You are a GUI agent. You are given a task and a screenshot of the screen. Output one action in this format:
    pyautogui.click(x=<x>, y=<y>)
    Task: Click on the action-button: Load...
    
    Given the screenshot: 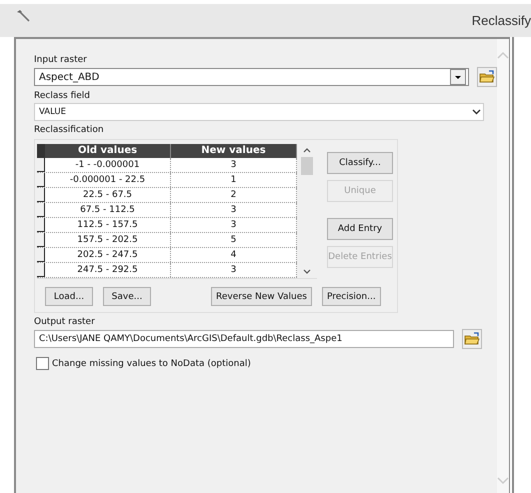 What is the action you would take?
    pyautogui.click(x=69, y=296)
    